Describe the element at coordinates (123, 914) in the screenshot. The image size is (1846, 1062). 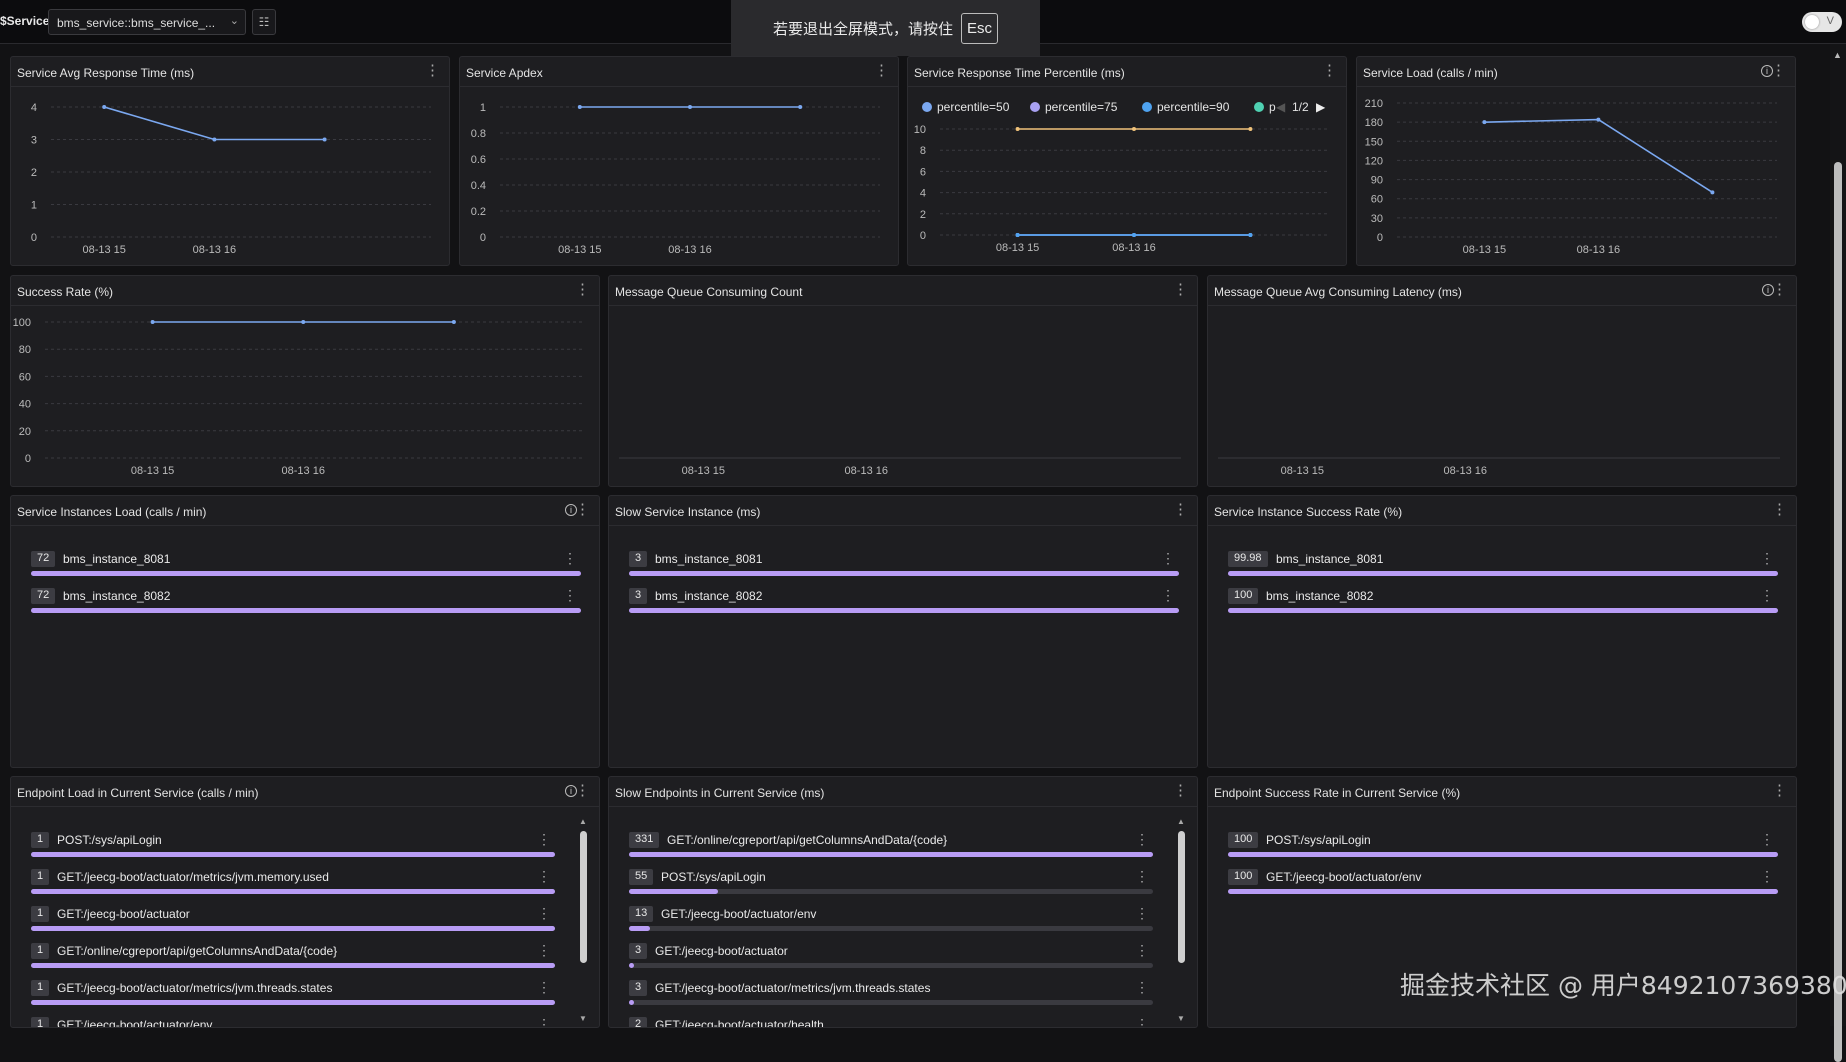
I see `item-label: GET:/jeecg-boot/actuator` at that location.